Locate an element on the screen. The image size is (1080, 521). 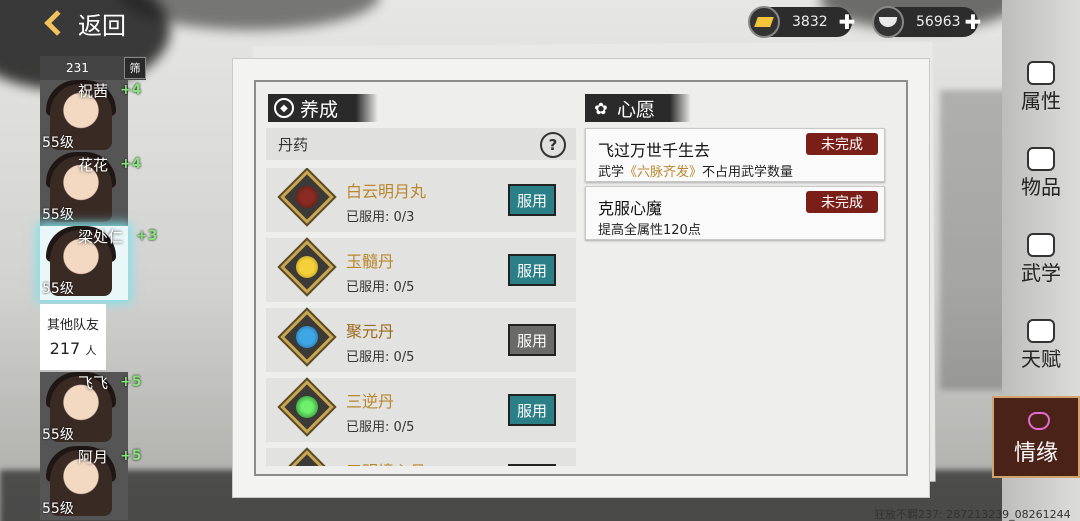
wish-card: 克服心魔 提高全属性120点 未完成 is located at coordinates (735, 213).